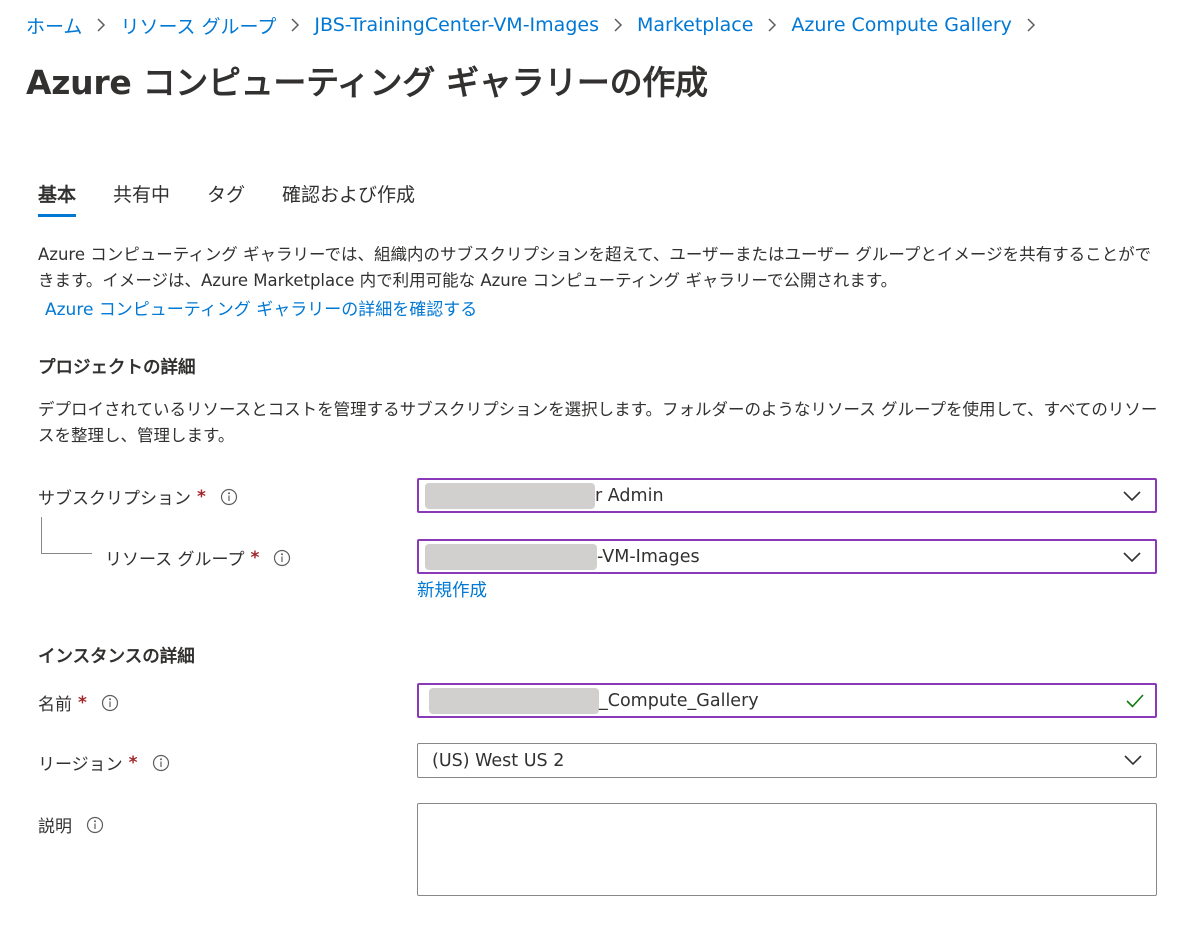  What do you see at coordinates (787, 700) in the screenshot?
I see `name-input: _Compute_Gallery` at bounding box center [787, 700].